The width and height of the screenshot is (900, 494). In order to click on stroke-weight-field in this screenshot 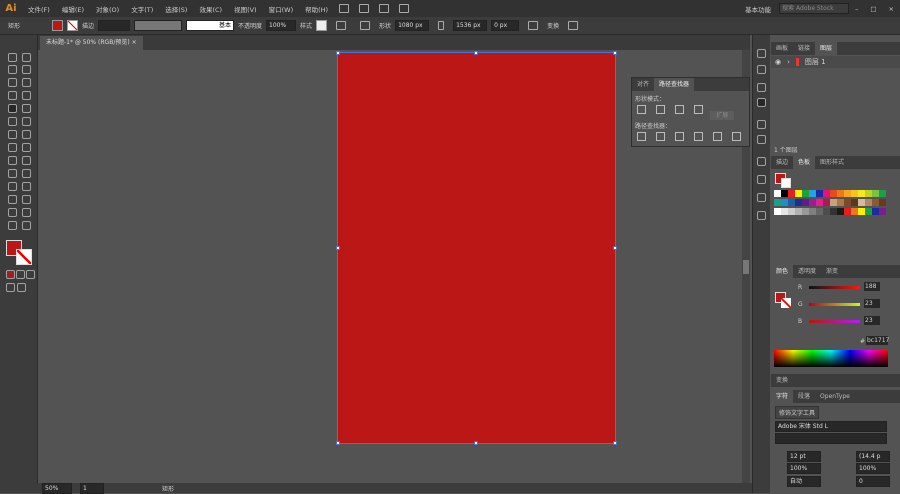, I will do `click(114, 25)`.